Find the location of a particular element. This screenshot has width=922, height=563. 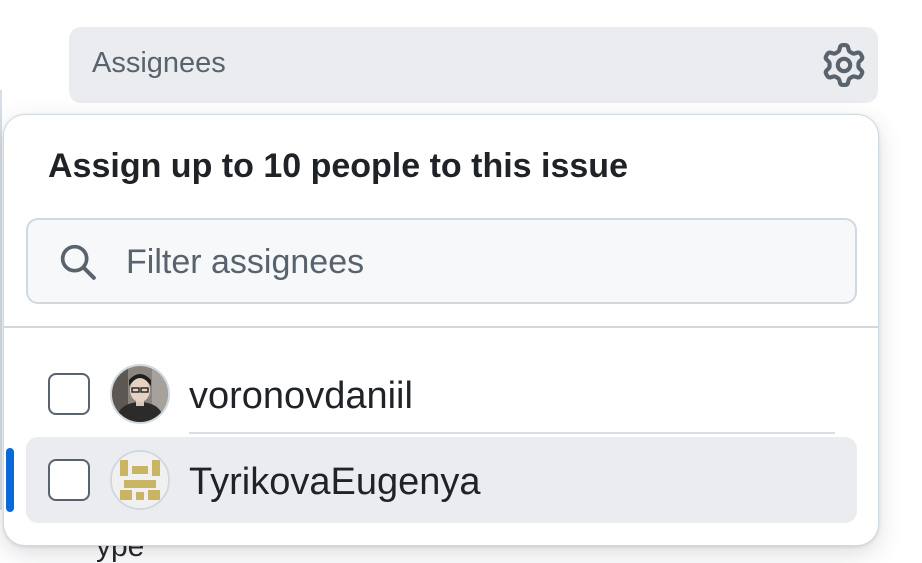

search-icon is located at coordinates (78, 262).